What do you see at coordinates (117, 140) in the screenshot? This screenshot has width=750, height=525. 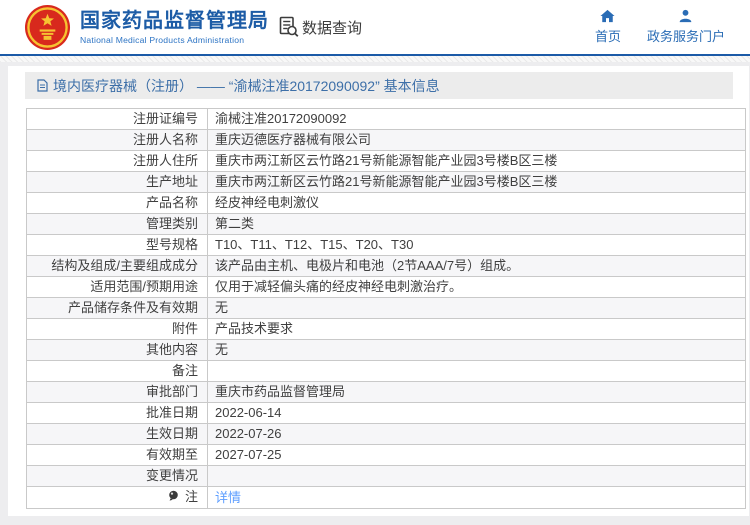 I see `row-label: 注册人名称` at bounding box center [117, 140].